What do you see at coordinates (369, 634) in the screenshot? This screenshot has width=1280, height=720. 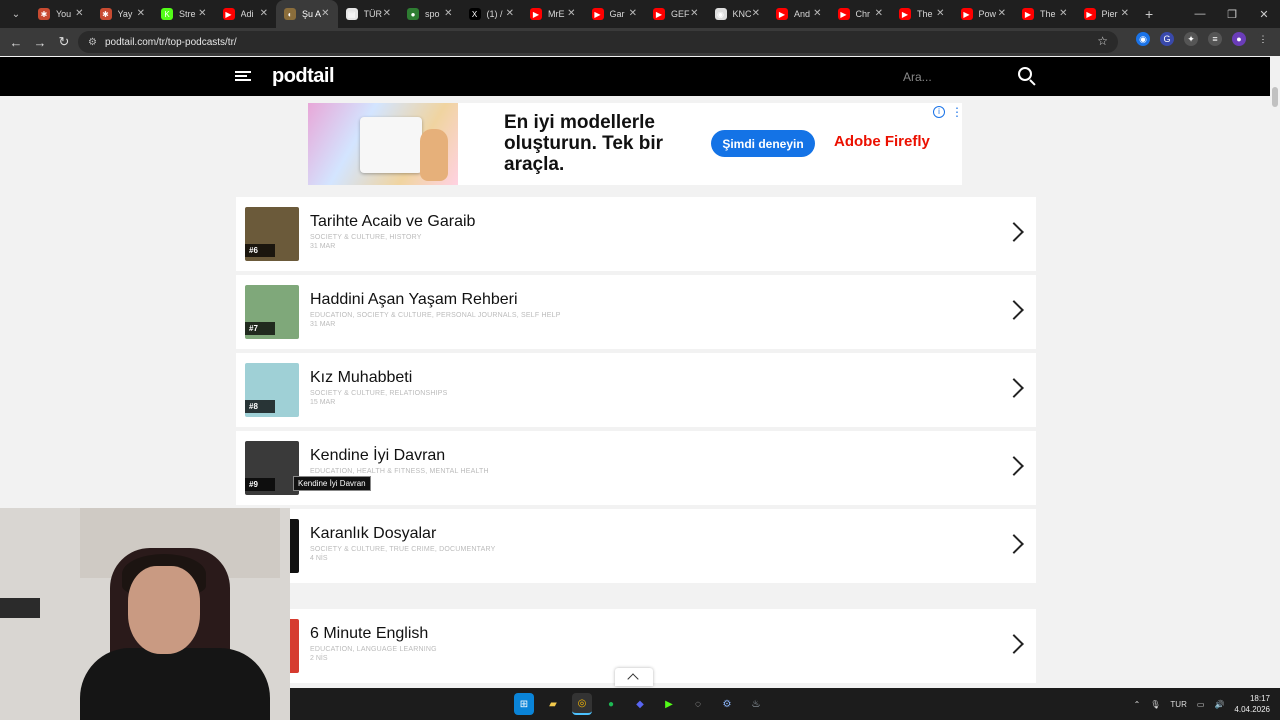 I see `podcast-title: 6 Minute English` at bounding box center [369, 634].